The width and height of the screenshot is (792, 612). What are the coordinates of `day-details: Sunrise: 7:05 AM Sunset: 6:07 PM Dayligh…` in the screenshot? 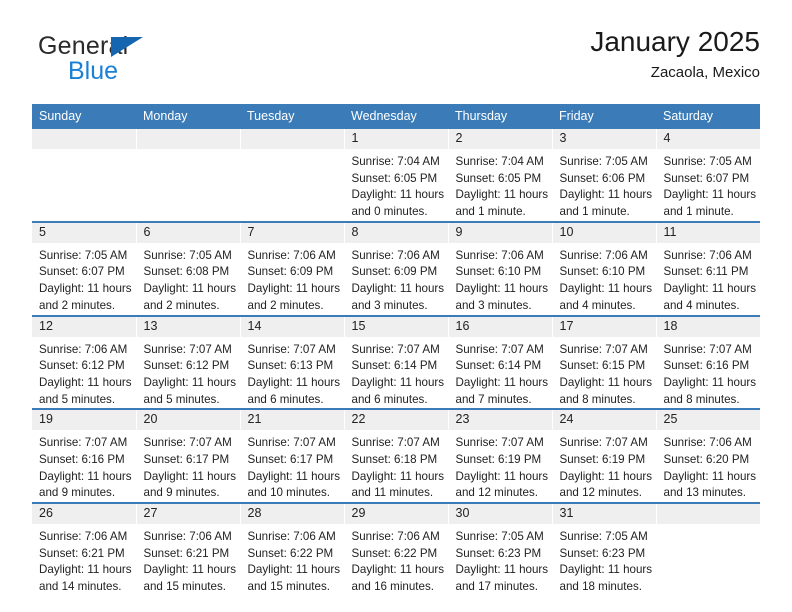 It's located at (84, 279).